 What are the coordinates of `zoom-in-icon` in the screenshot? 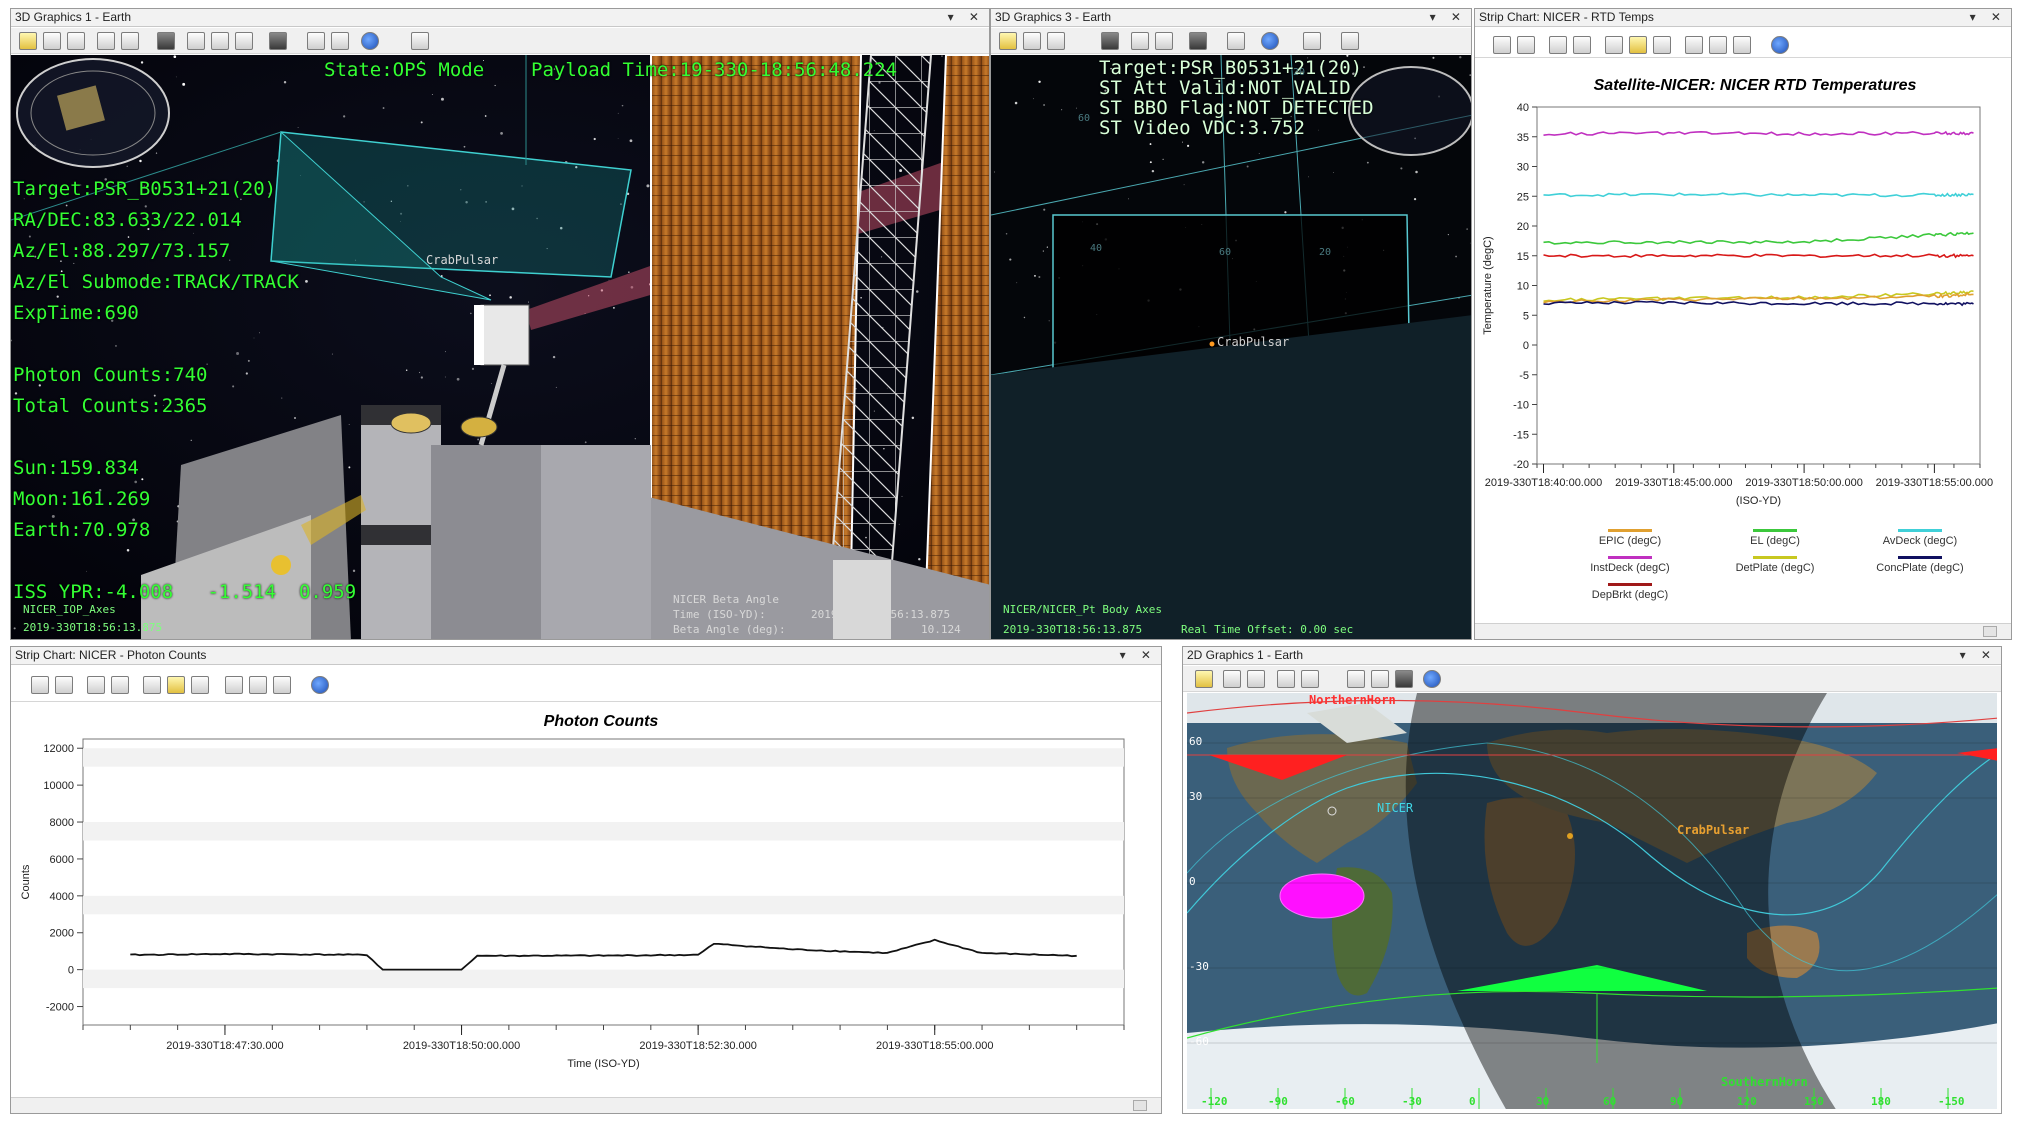 It's located at (1232, 679).